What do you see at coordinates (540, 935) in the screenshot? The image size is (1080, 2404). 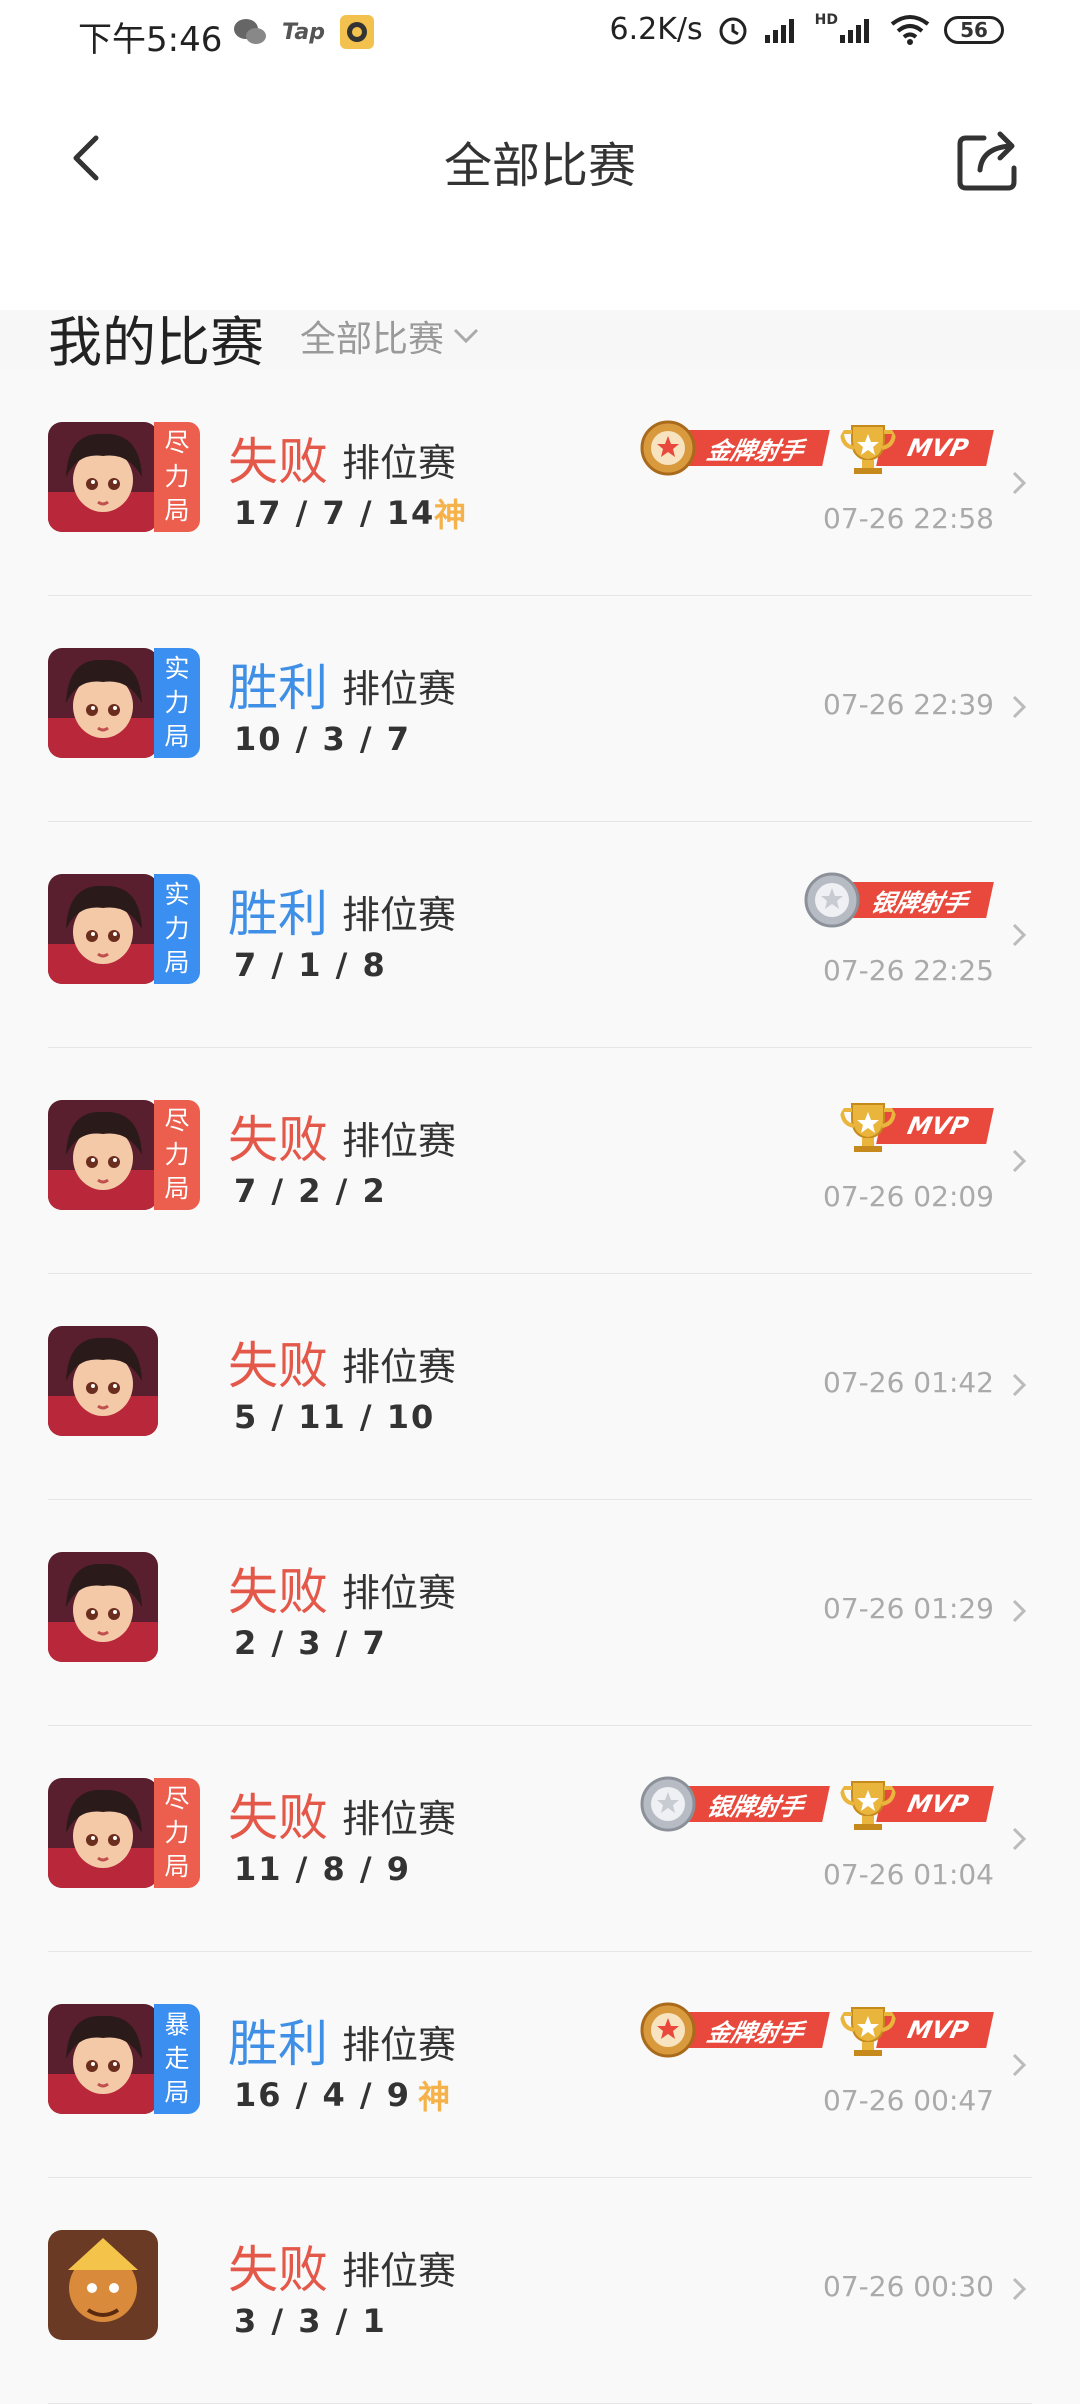 I see `match-row: 实力局胜利 排位赛 7 / 1 / 8 银牌射手 07-26 22:25` at bounding box center [540, 935].